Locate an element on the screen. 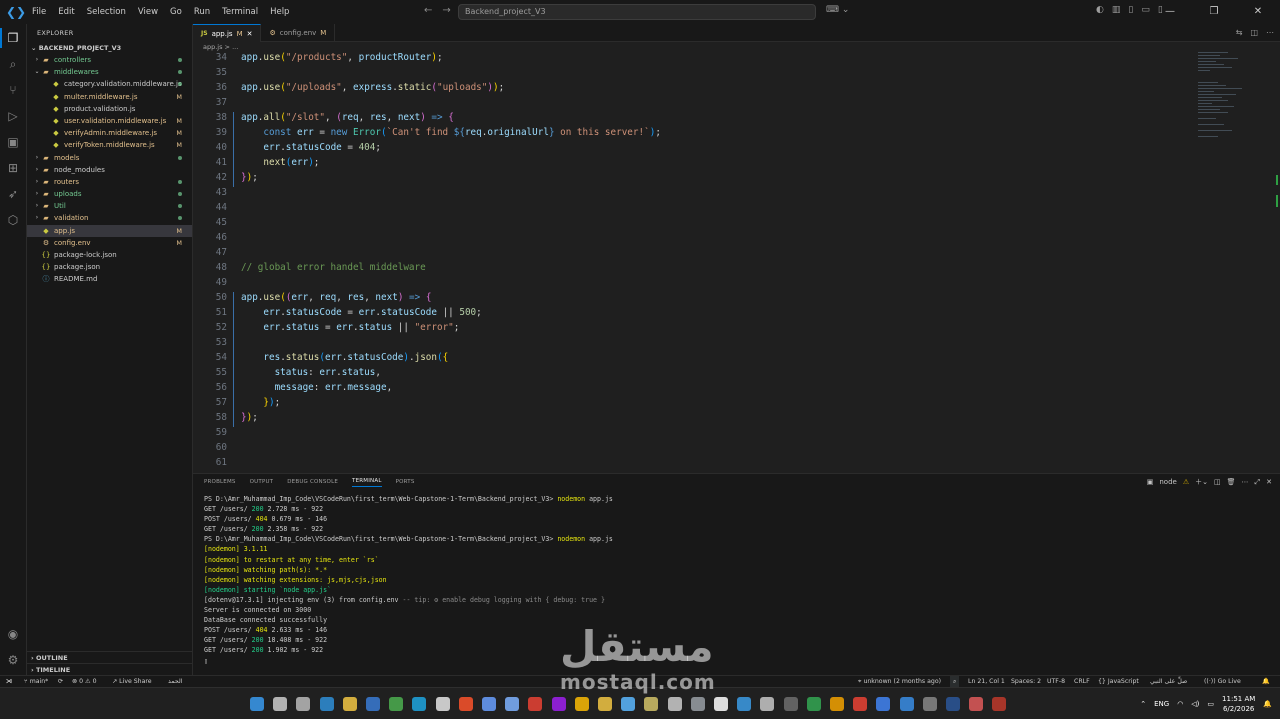  folder-item: › ▰ models is located at coordinates (109, 158).